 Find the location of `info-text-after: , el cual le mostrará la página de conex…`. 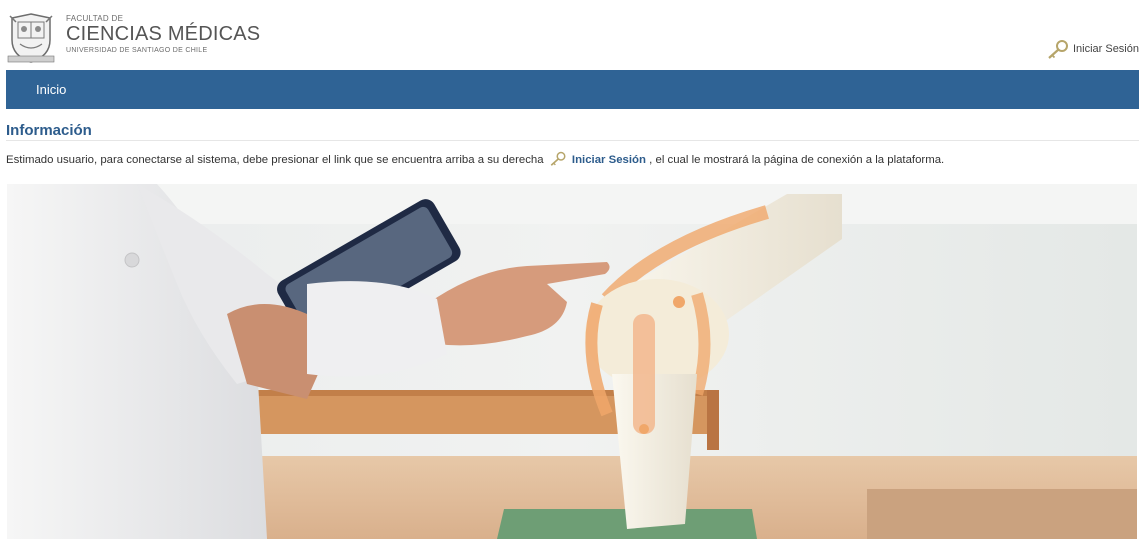

info-text-after: , el cual le mostrará la página de conex… is located at coordinates (797, 160).